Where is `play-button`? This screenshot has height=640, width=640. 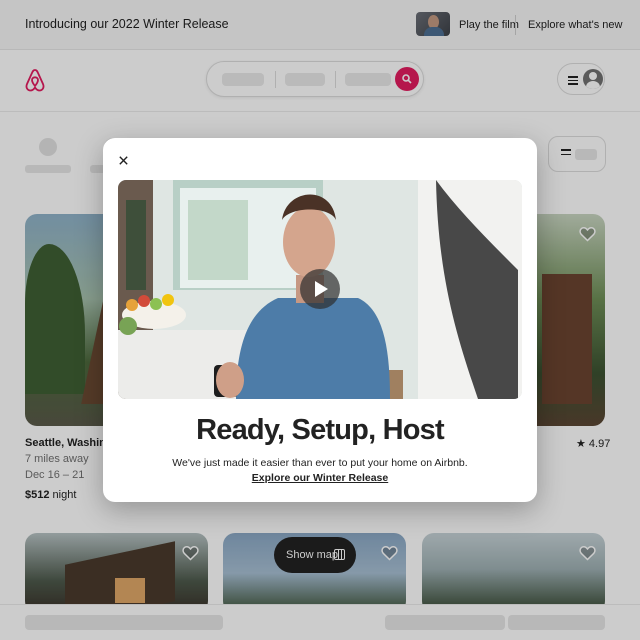 play-button is located at coordinates (320, 289).